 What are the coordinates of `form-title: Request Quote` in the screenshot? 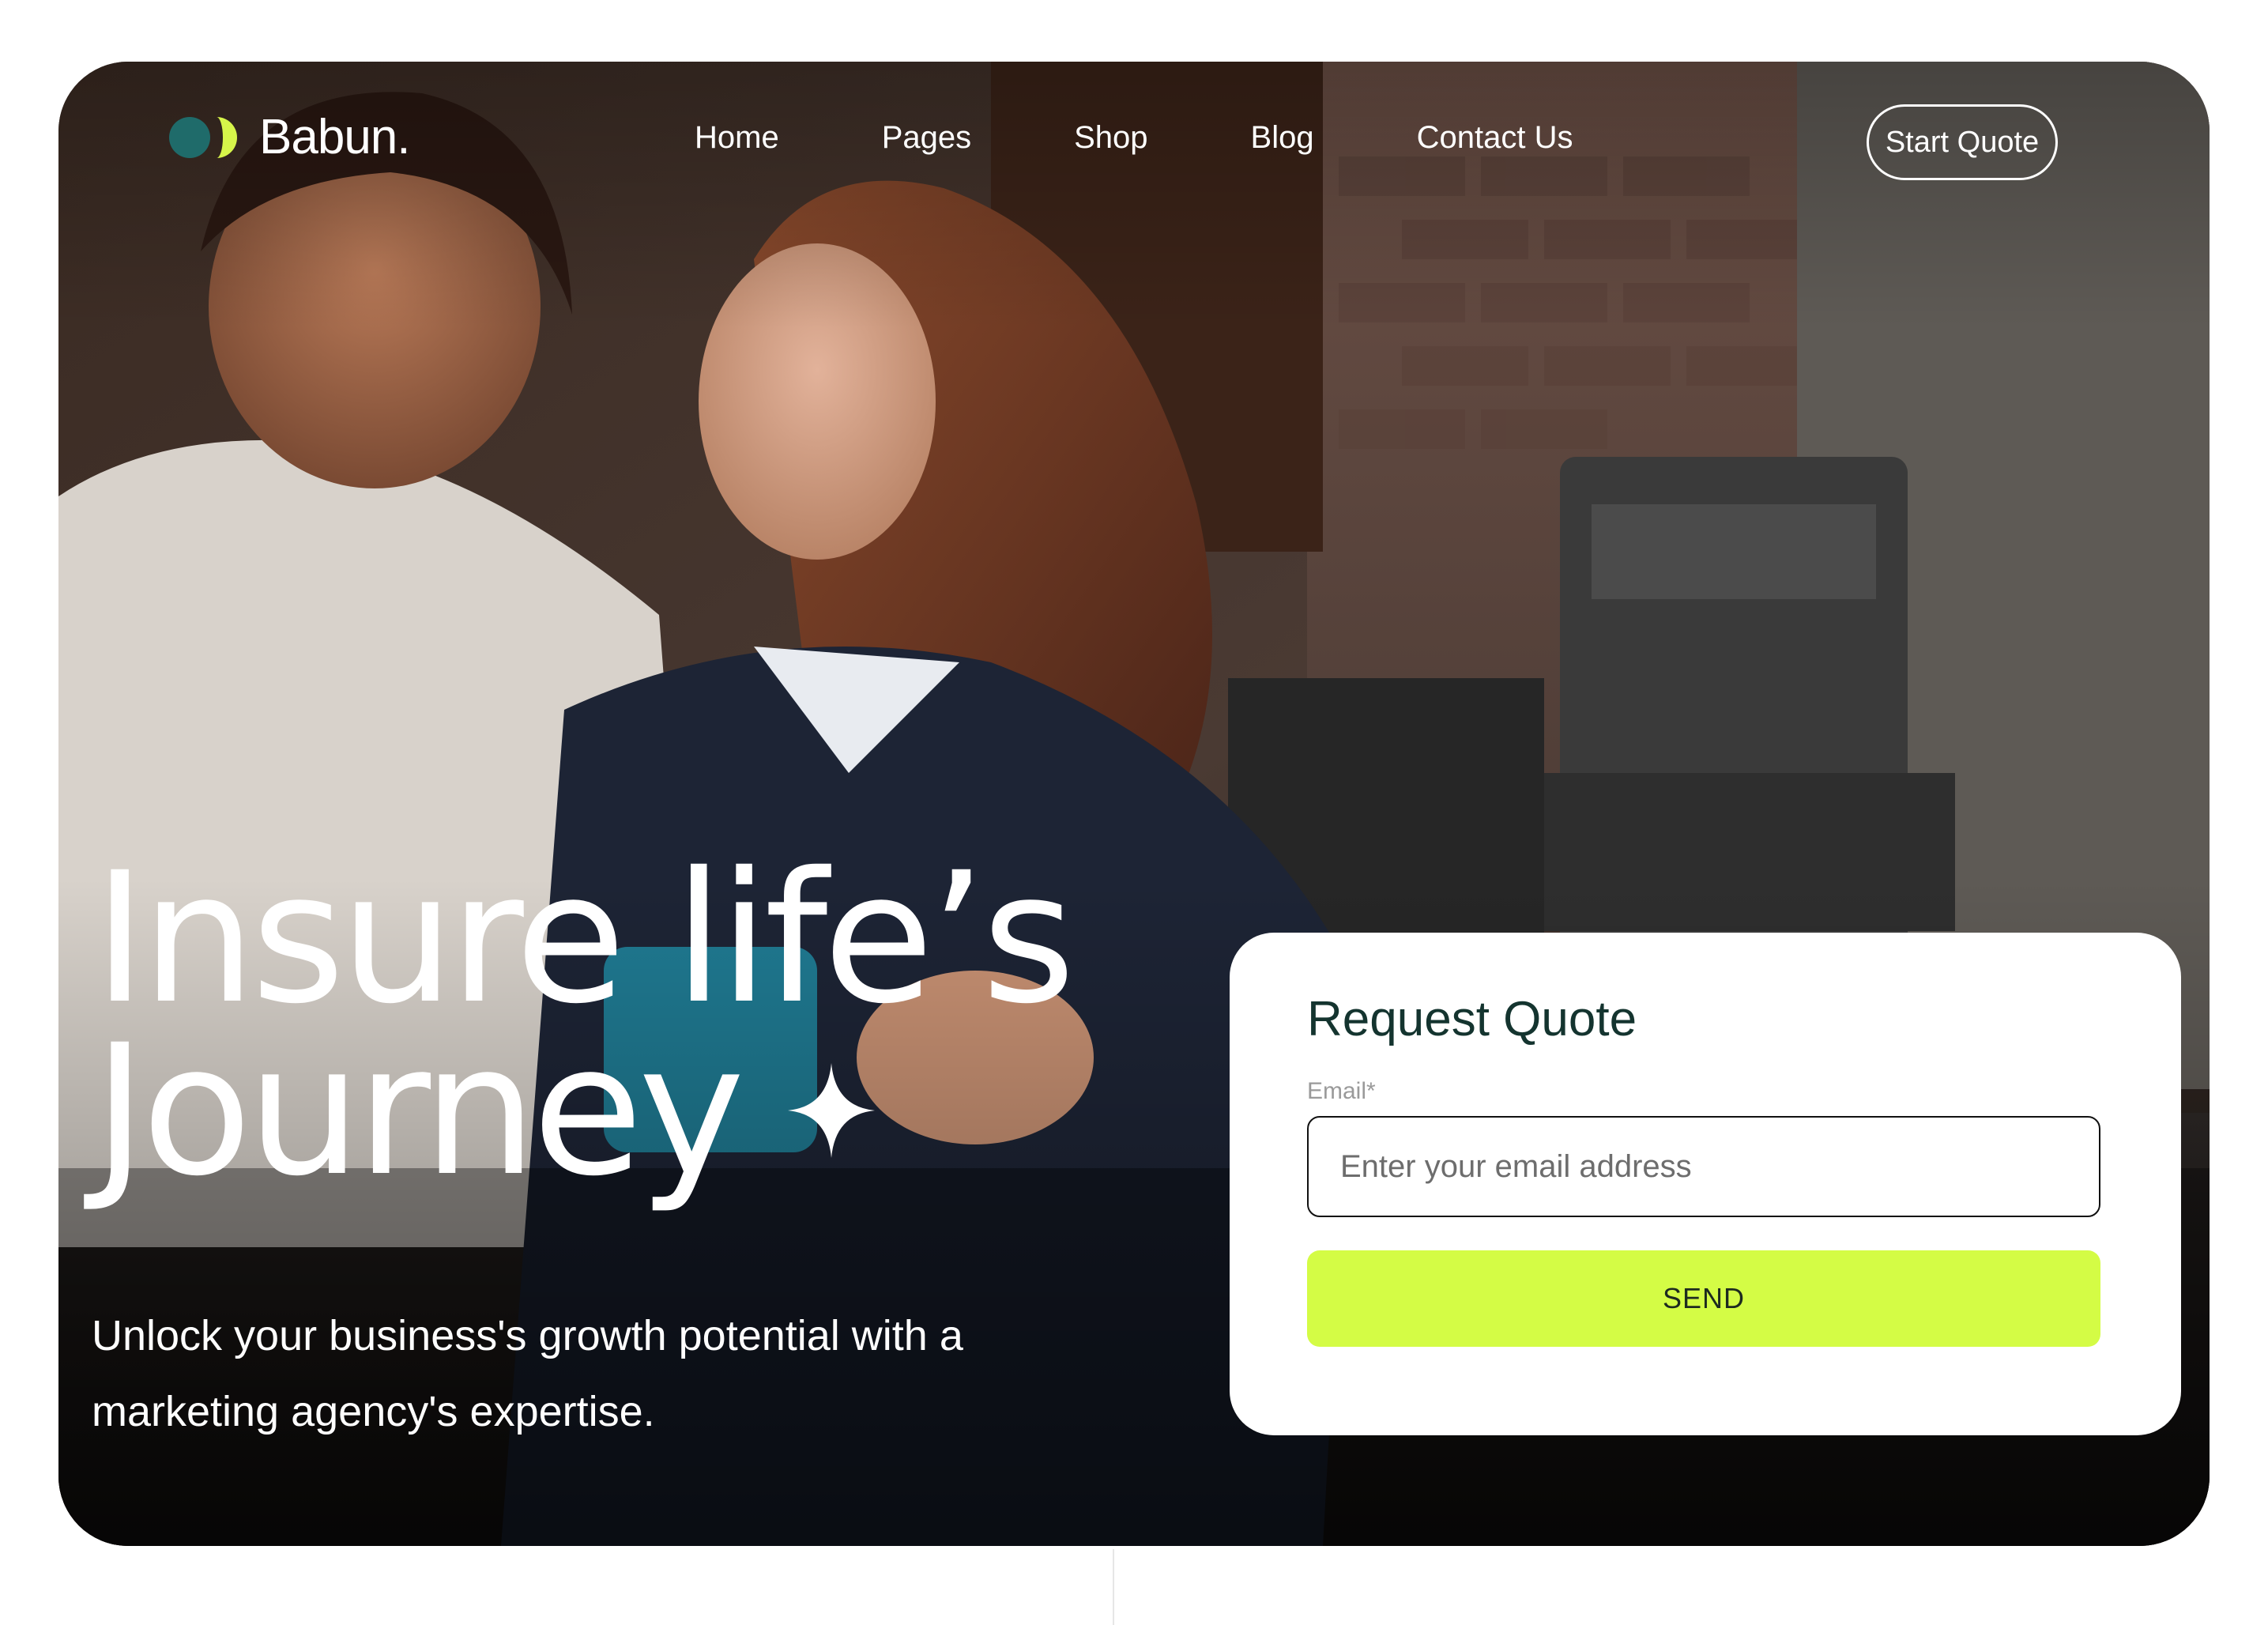 It's located at (1472, 1019).